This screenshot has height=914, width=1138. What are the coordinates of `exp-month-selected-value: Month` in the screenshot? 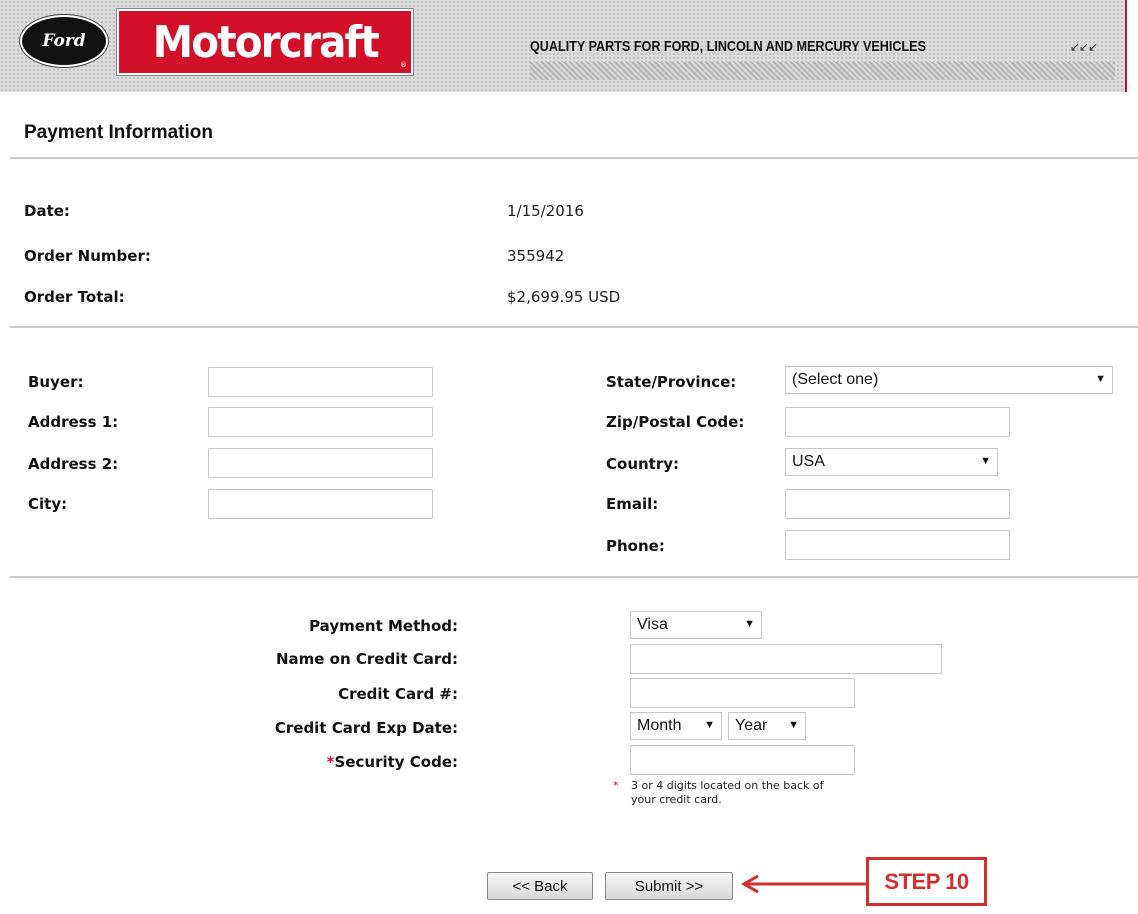 It's located at (659, 725).